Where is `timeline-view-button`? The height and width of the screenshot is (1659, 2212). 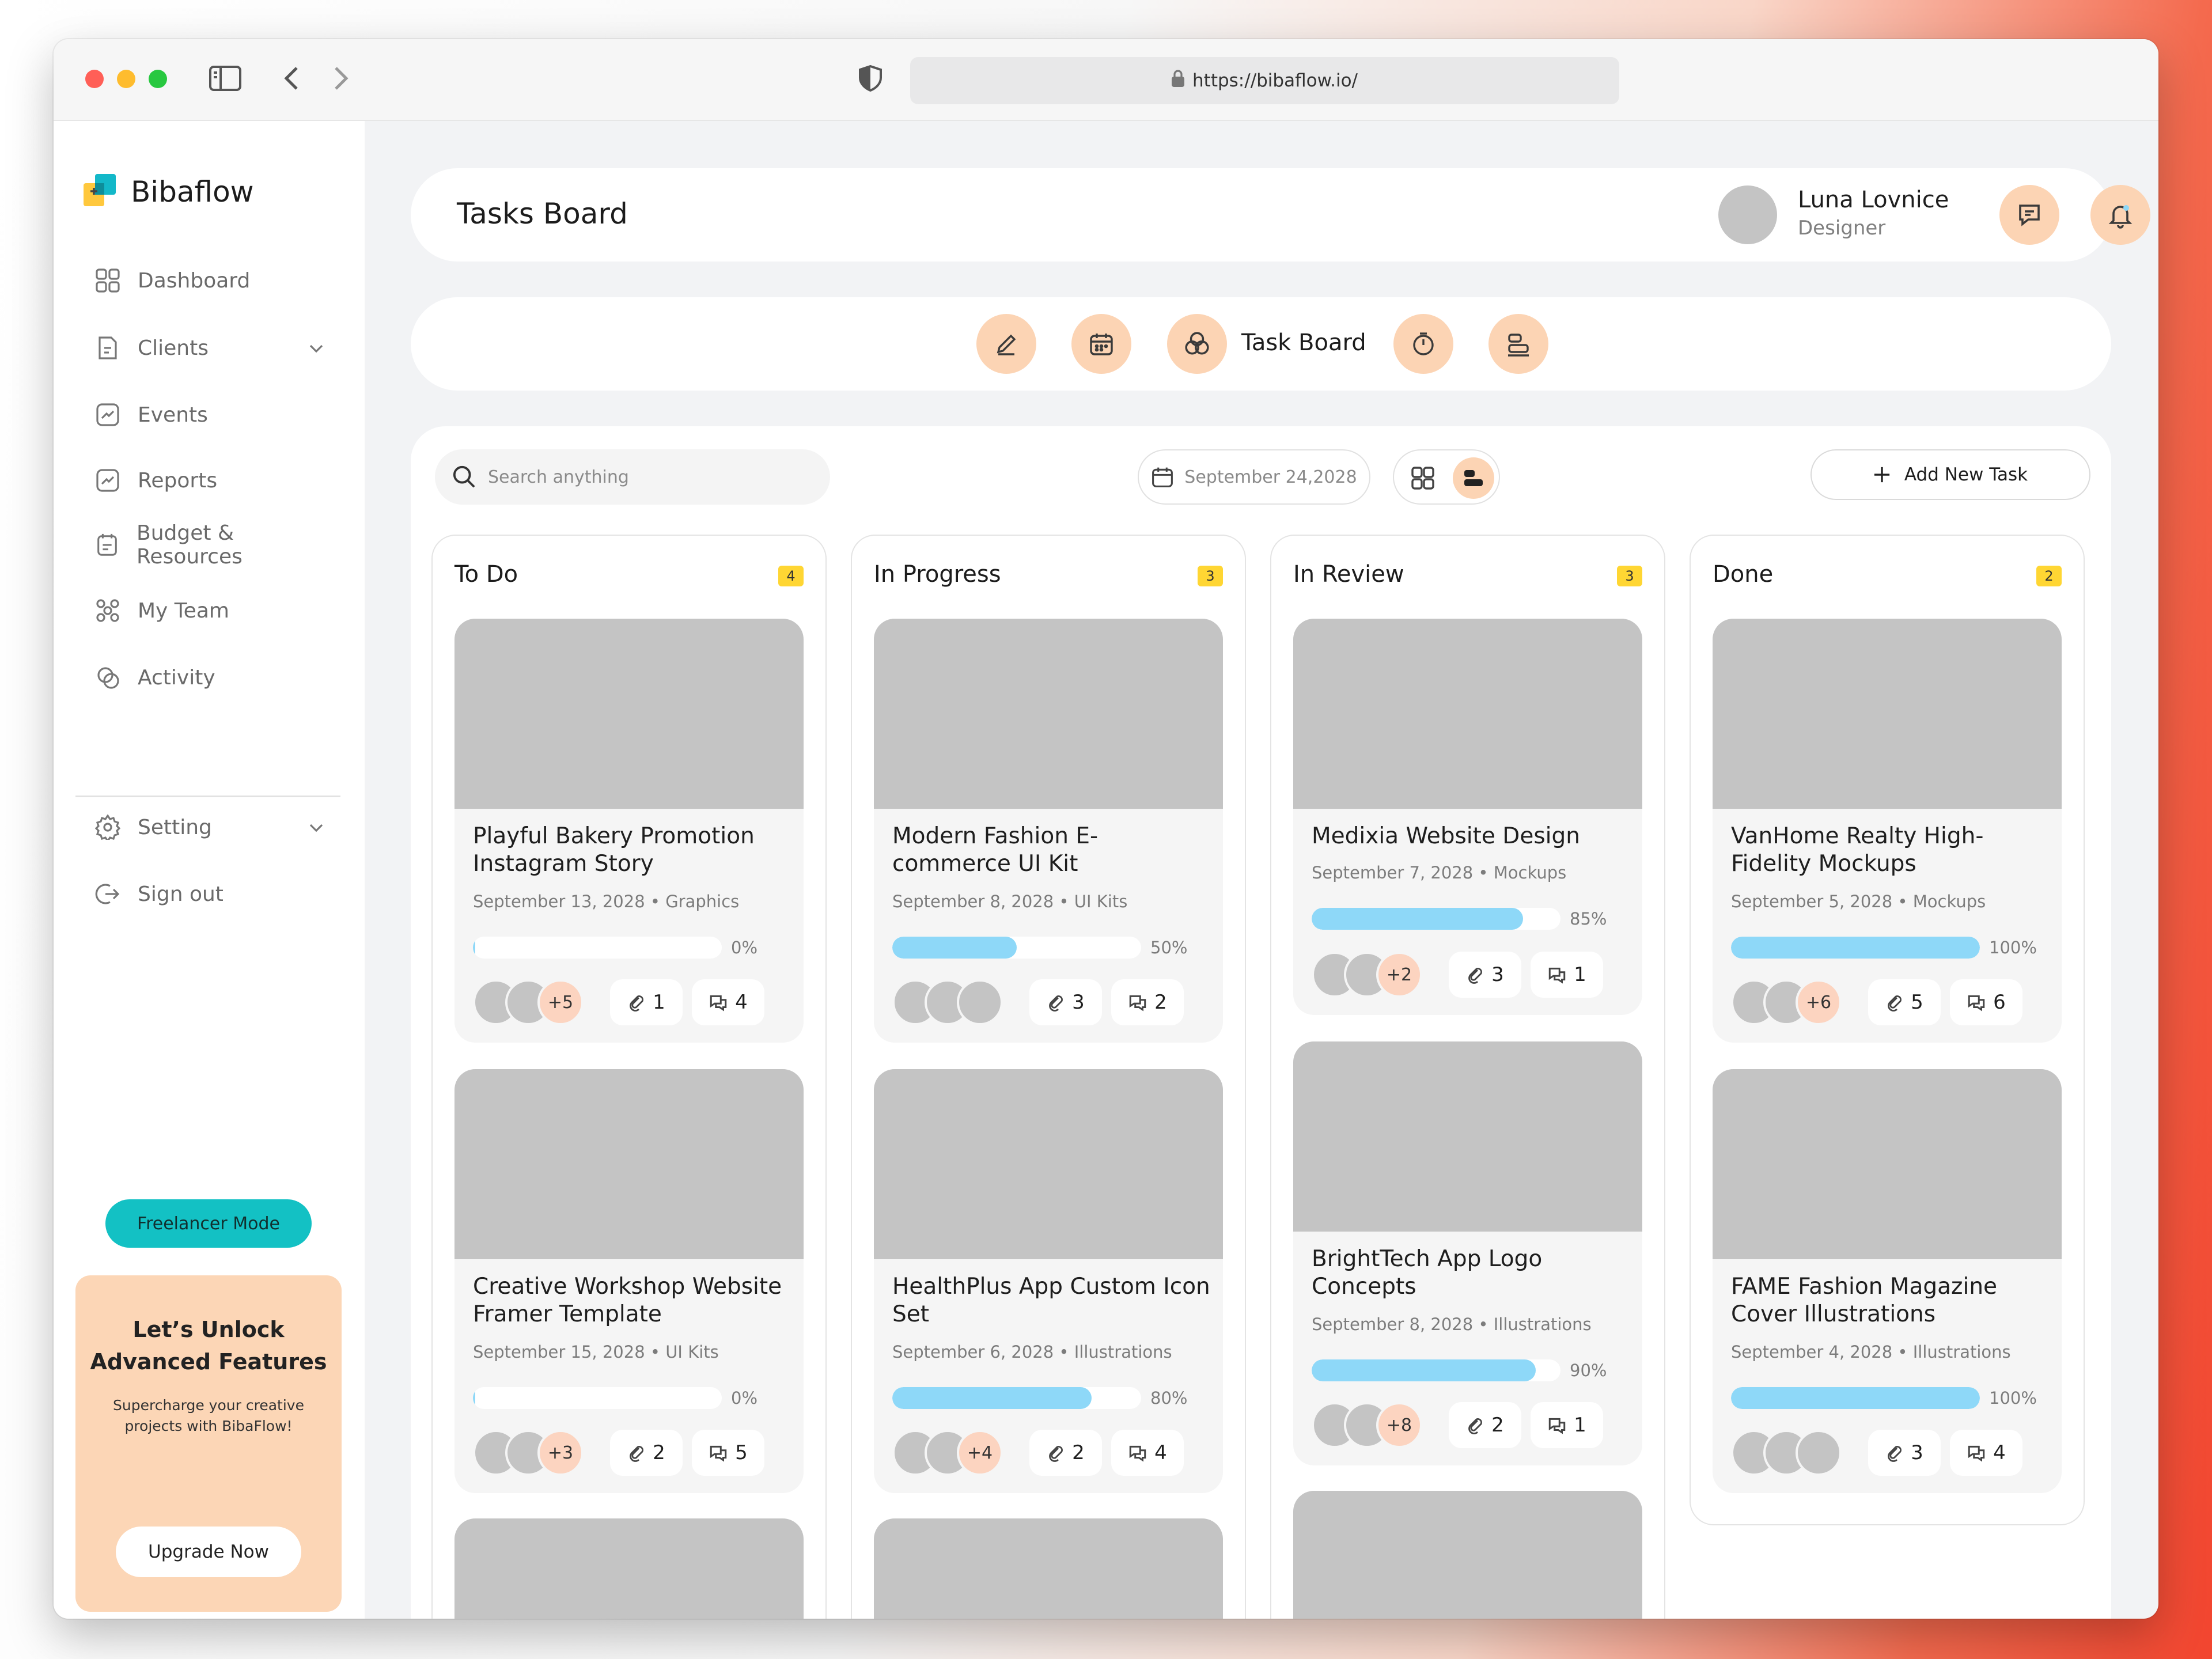
timeline-view-button is located at coordinates (1518, 344).